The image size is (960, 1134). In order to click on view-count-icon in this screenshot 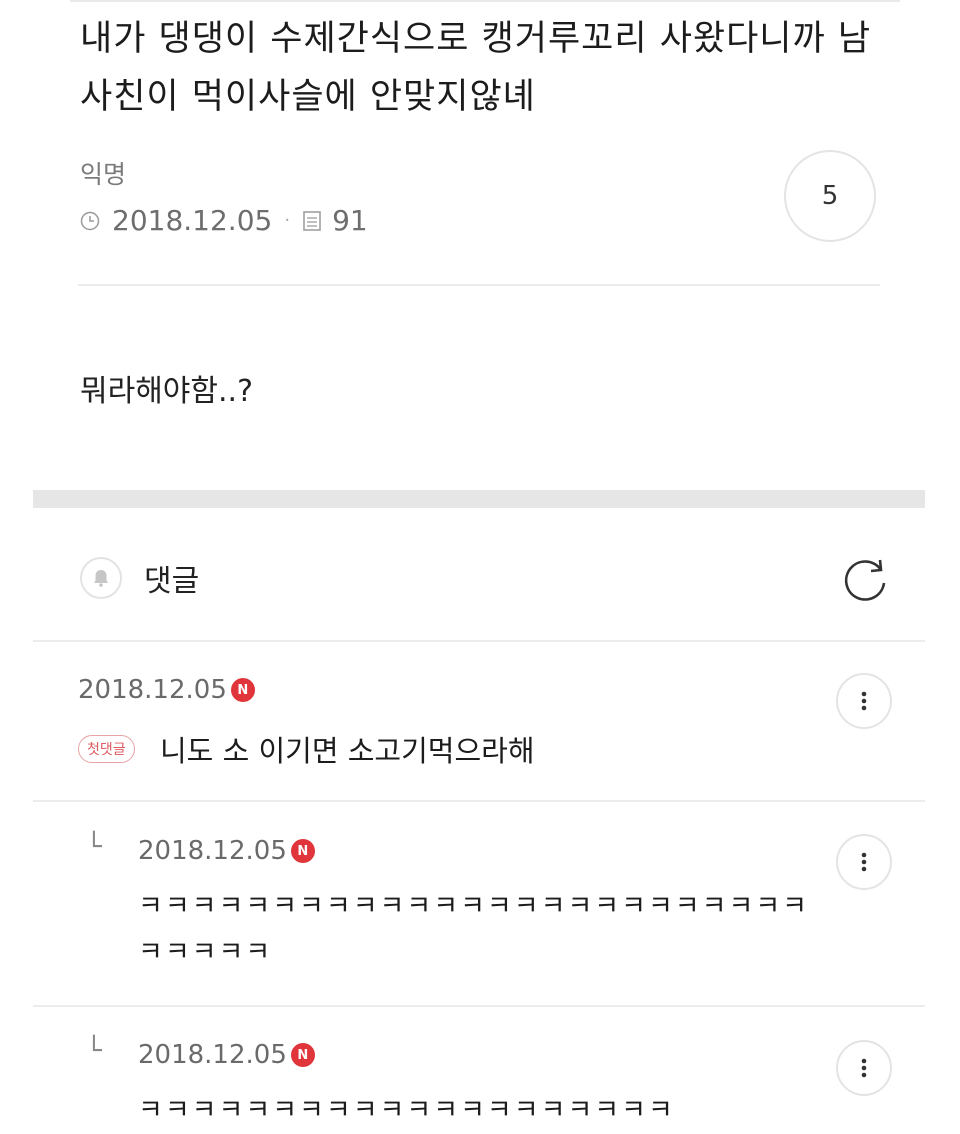, I will do `click(312, 220)`.